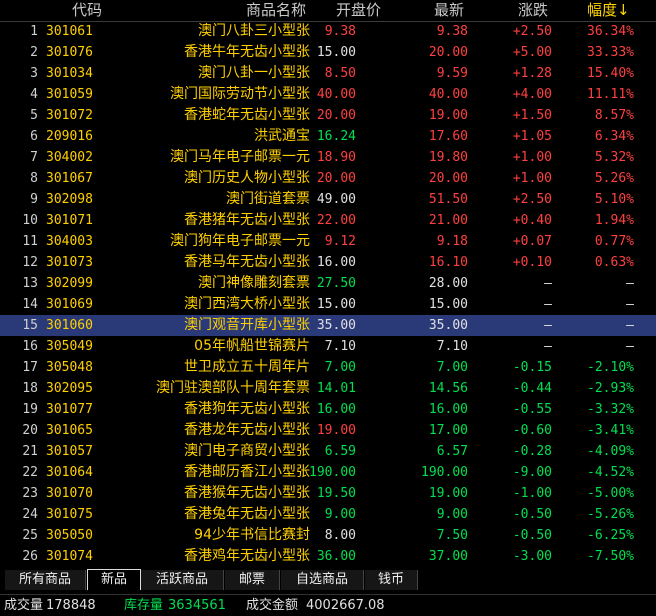  Describe the element at coordinates (247, 451) in the screenshot. I see `row-name: 澳门电子商贸小型张` at that location.